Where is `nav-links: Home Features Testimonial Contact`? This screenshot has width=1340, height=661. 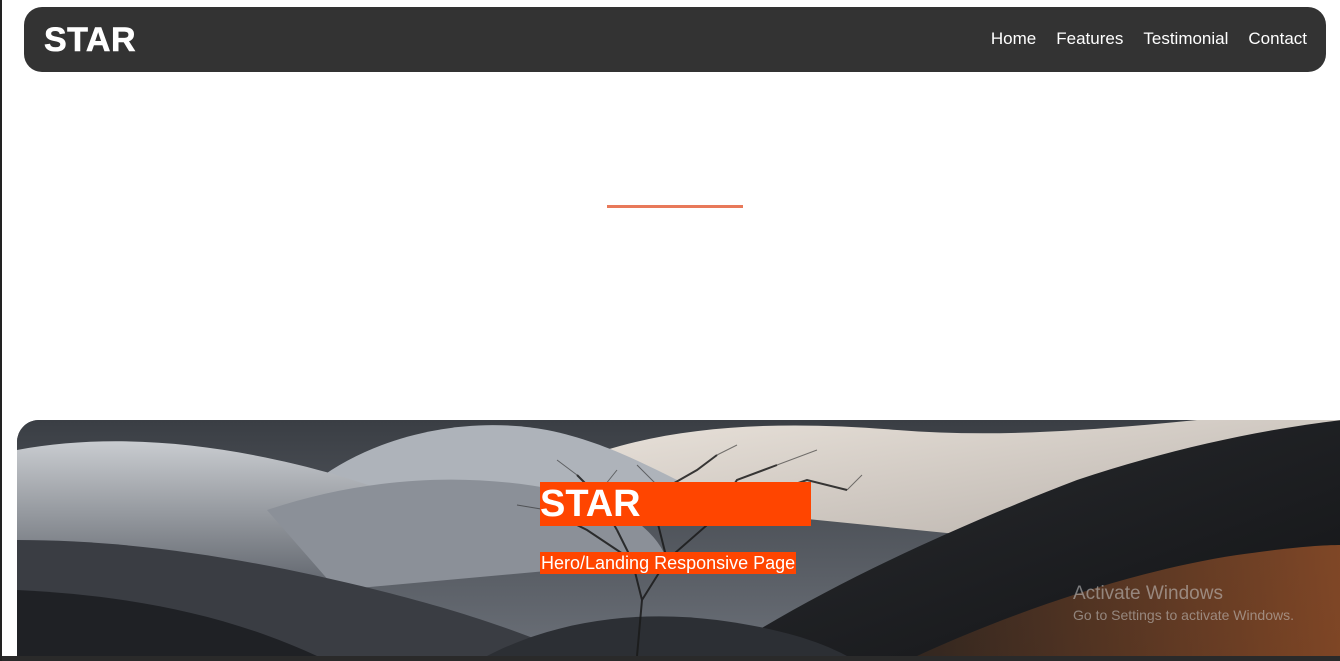 nav-links: Home Features Testimonial Contact is located at coordinates (1149, 39).